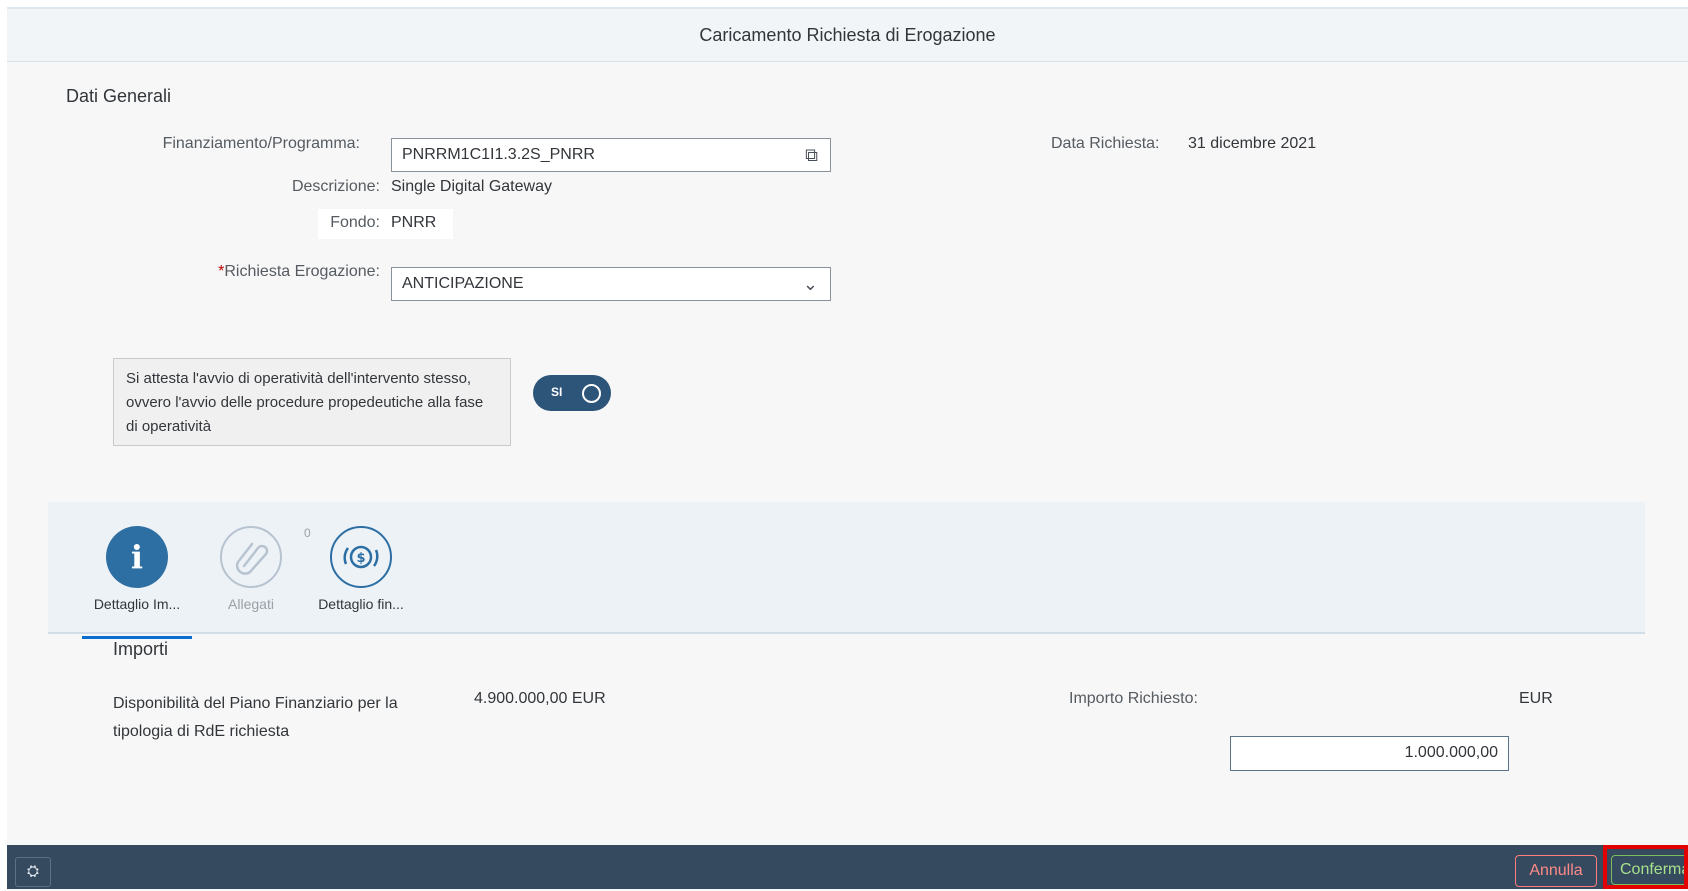 The width and height of the screenshot is (1688, 891). What do you see at coordinates (572, 393) in the screenshot?
I see `attestation-switch: SI` at bounding box center [572, 393].